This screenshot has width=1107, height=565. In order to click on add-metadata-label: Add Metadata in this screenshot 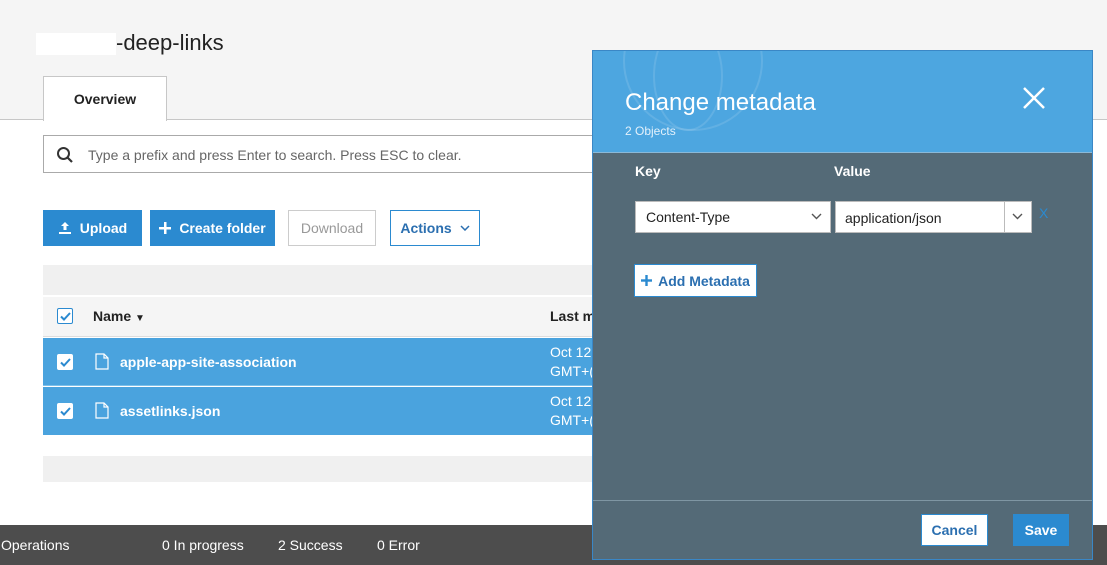, I will do `click(704, 280)`.